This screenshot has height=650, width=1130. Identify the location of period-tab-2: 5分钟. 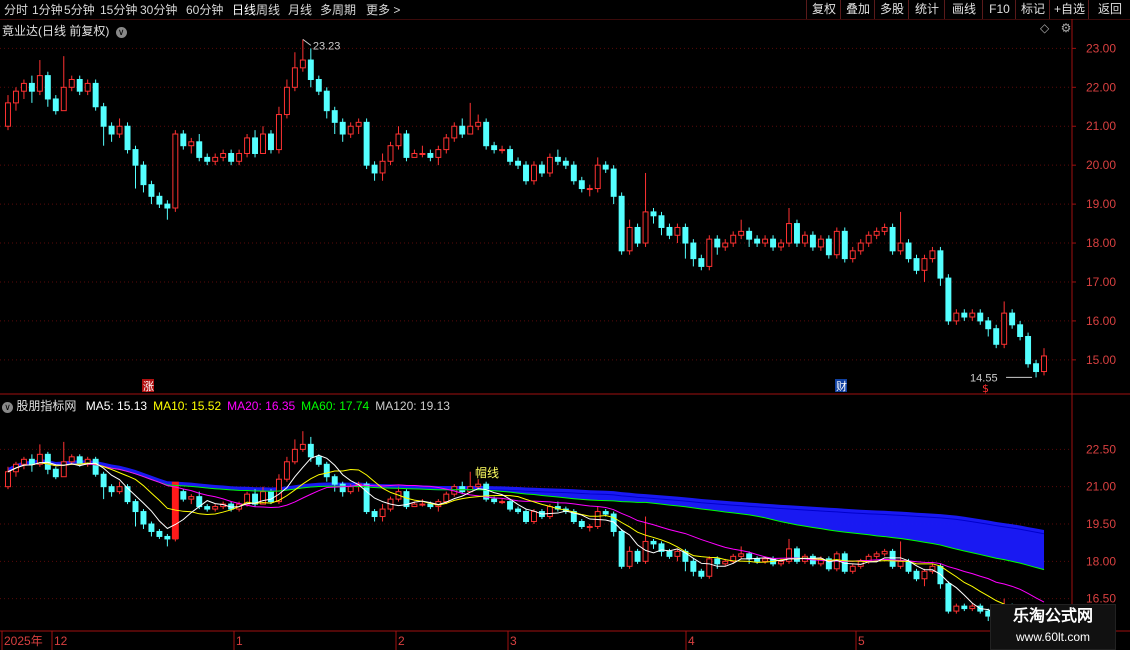
(79, 10).